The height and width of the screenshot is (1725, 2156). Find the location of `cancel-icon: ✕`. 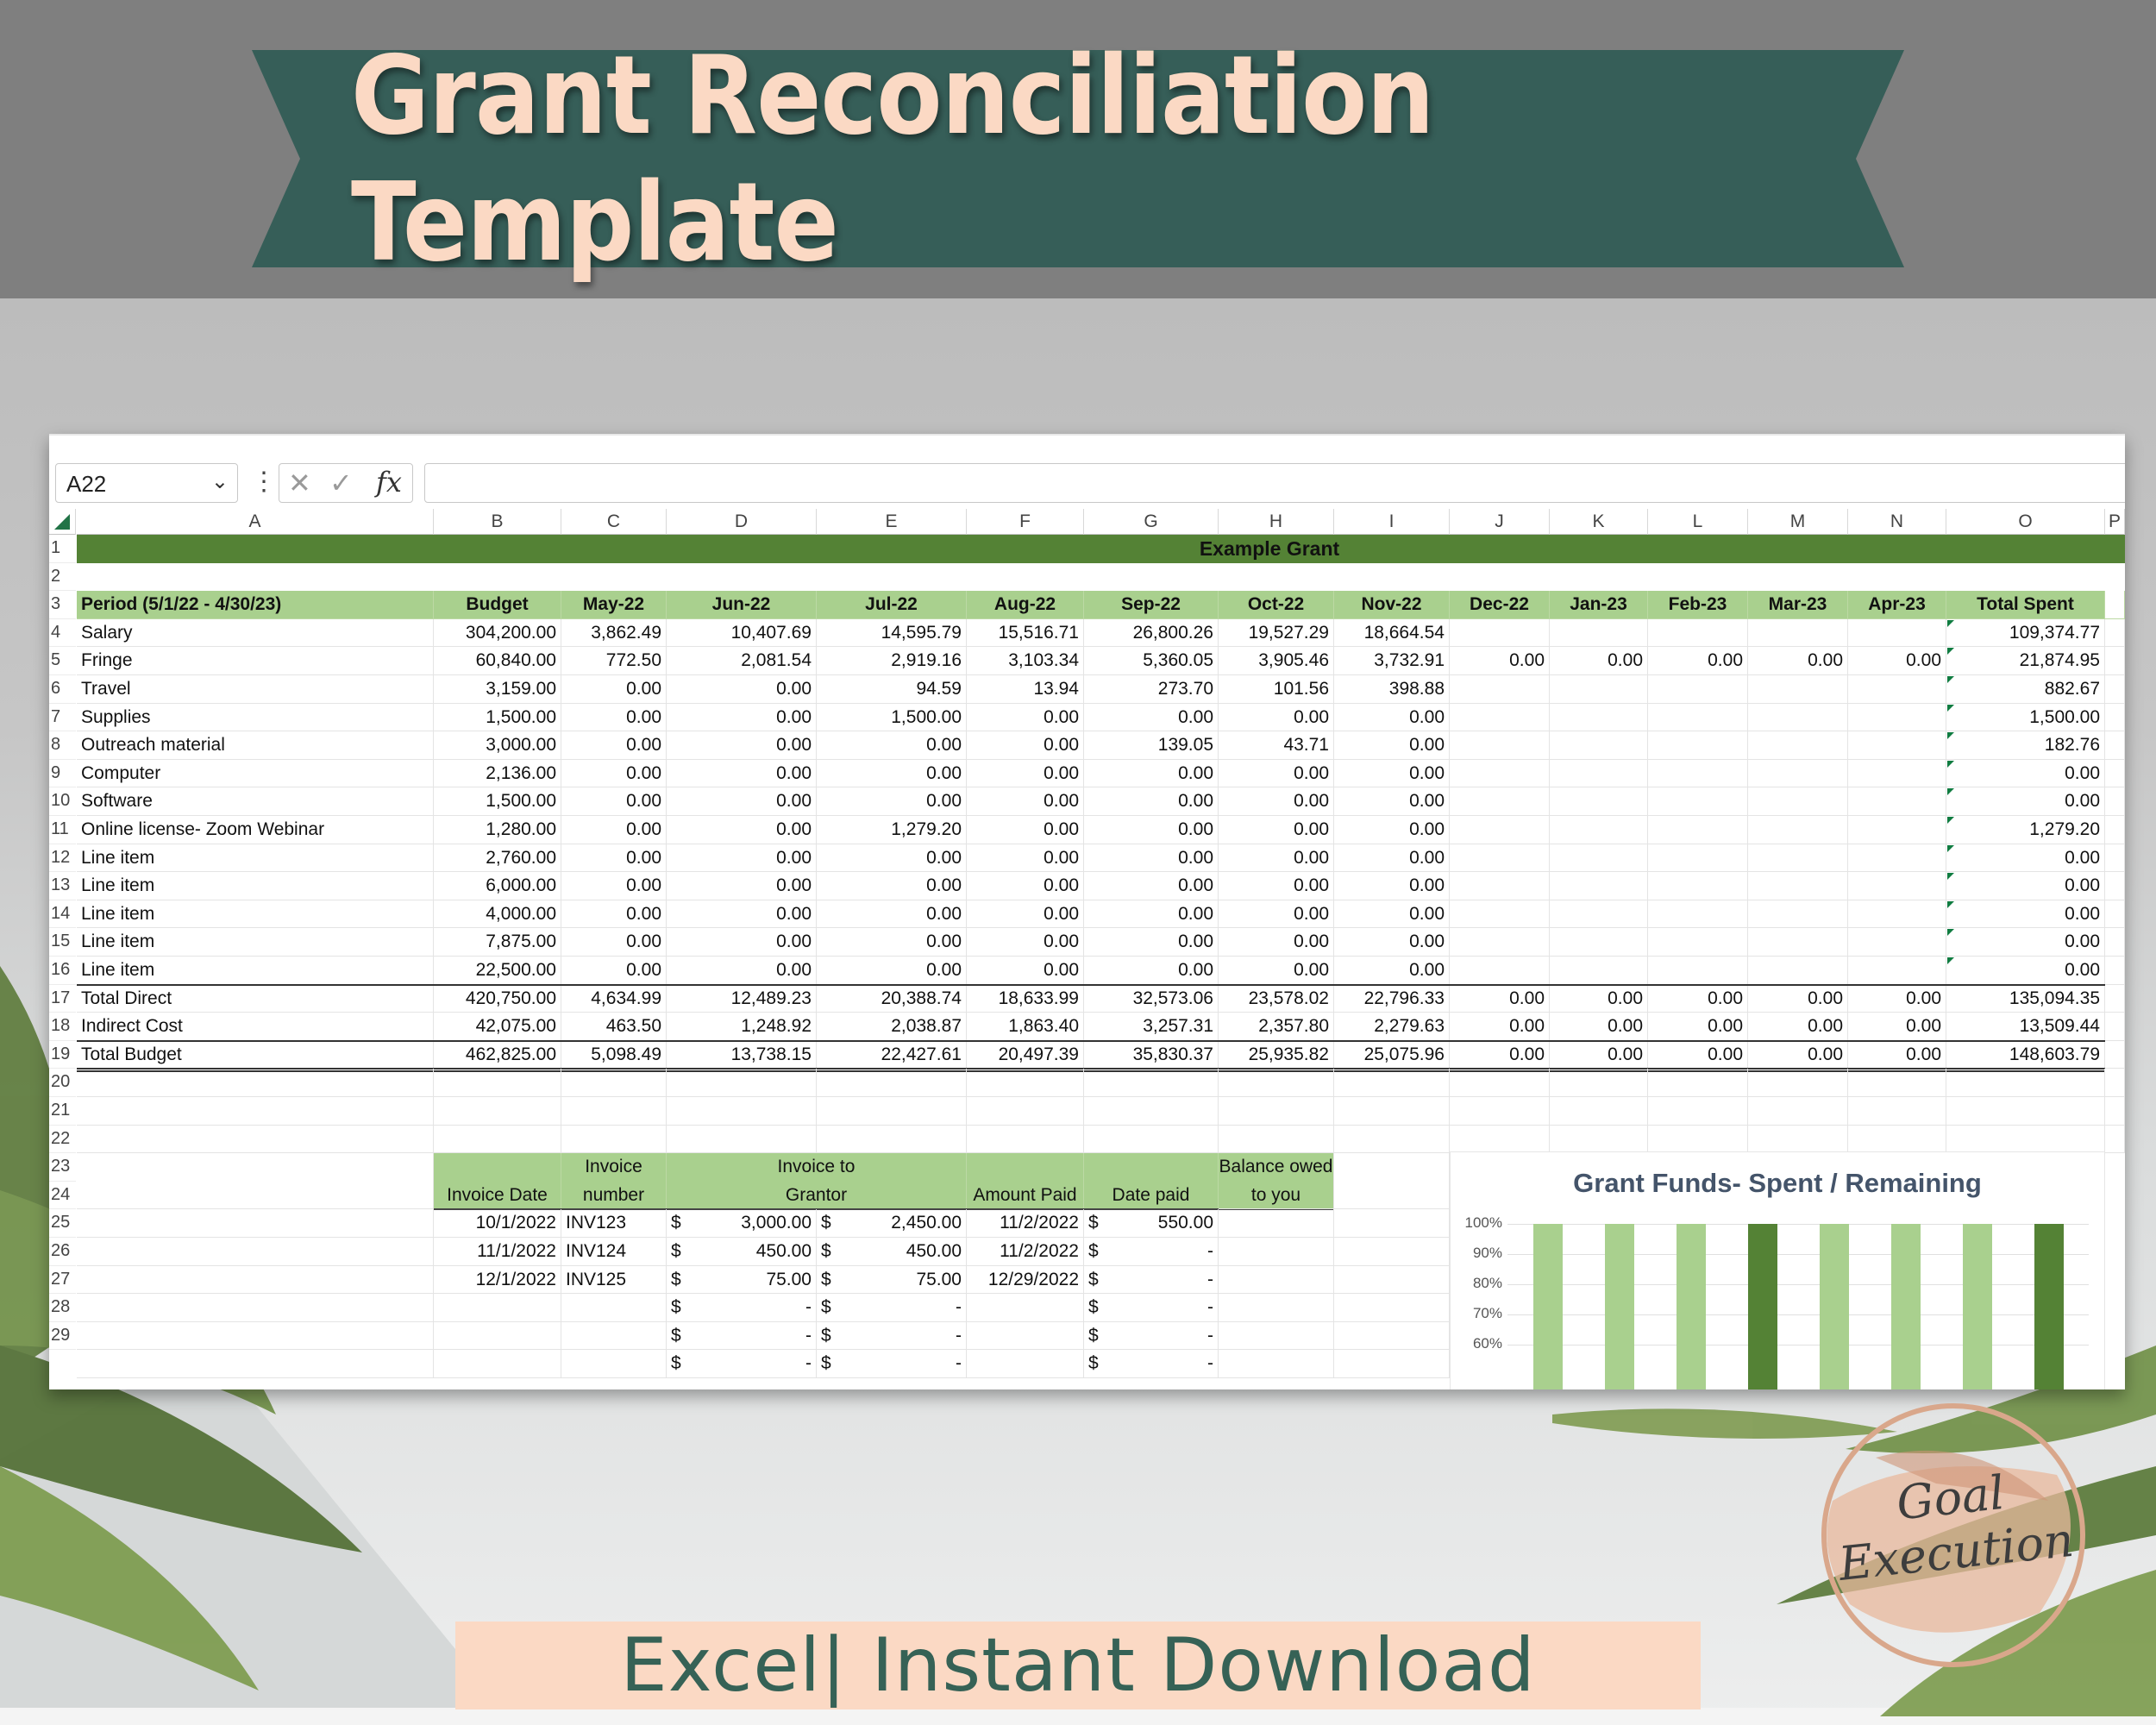

cancel-icon: ✕ is located at coordinates (299, 483).